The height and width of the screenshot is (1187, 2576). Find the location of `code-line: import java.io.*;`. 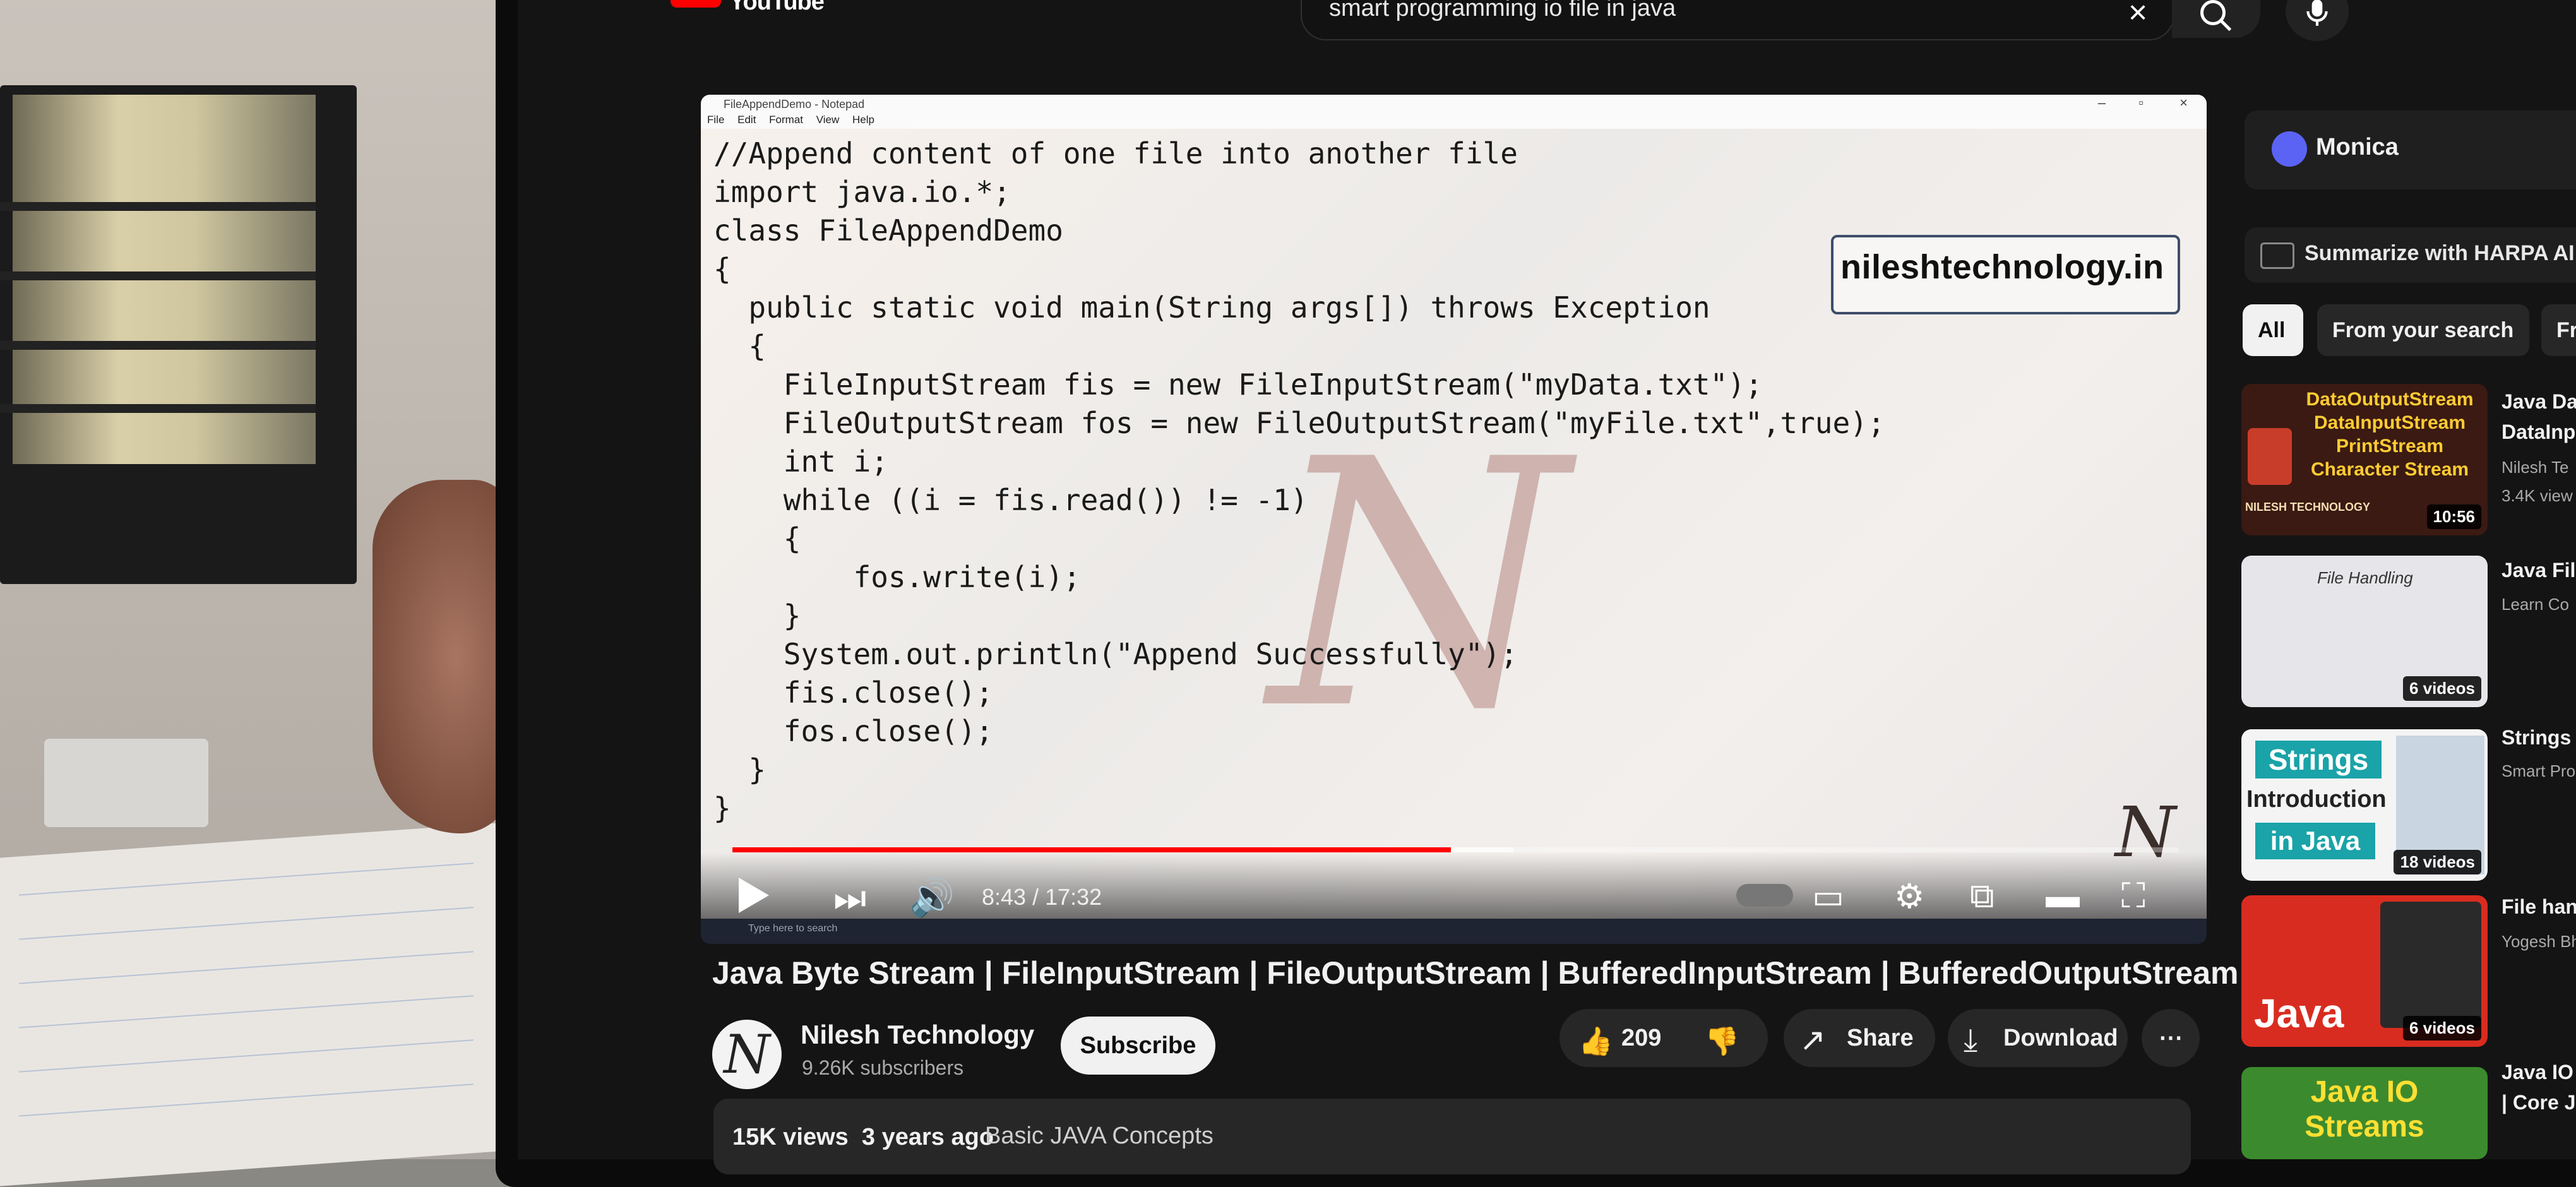

code-line: import java.io.*; is located at coordinates (862, 192).